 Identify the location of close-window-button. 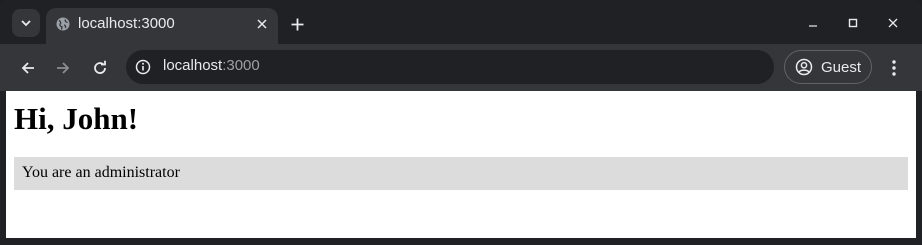
(893, 23).